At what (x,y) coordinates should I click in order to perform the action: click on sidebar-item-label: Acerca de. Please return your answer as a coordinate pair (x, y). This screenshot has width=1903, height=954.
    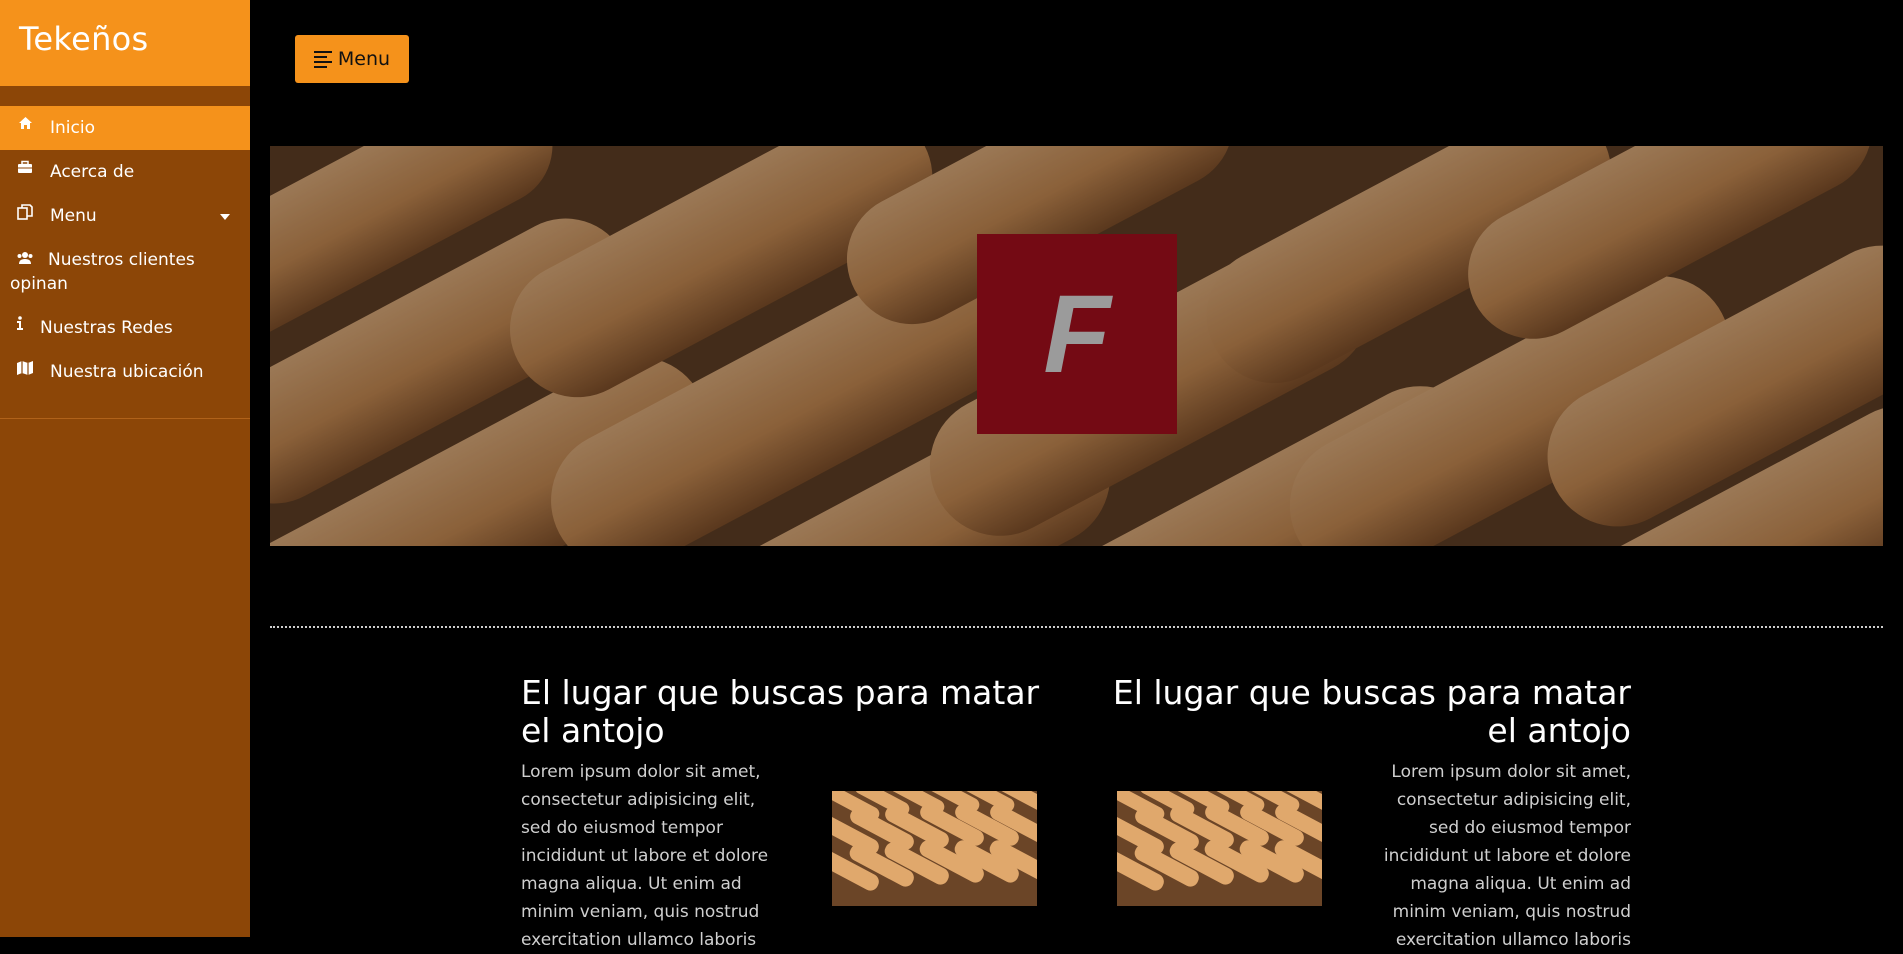
    Looking at the image, I should click on (92, 172).